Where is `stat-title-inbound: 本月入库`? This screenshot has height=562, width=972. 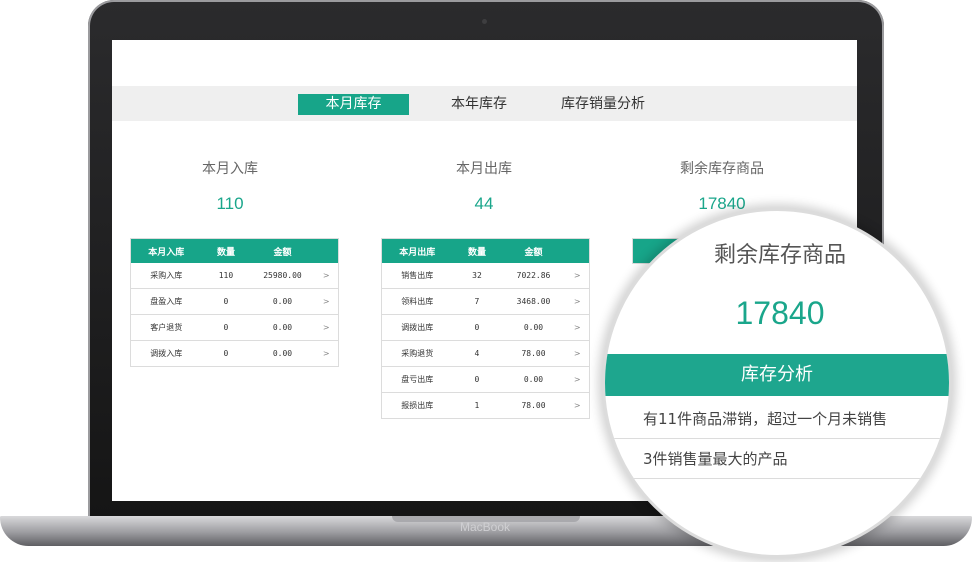 stat-title-inbound: 本月入库 is located at coordinates (230, 169).